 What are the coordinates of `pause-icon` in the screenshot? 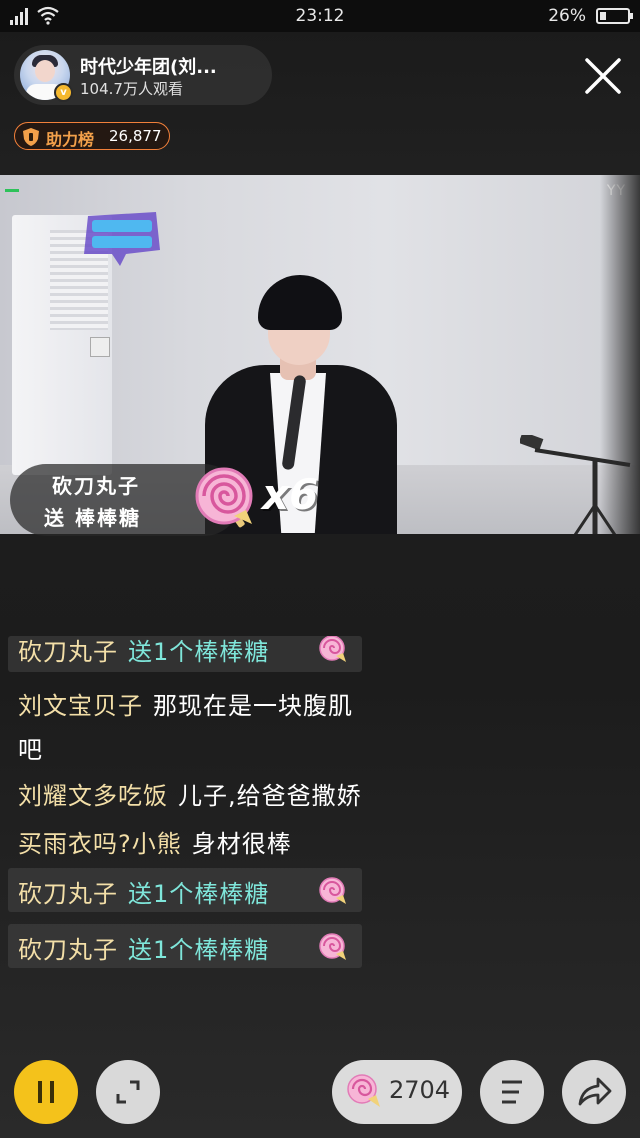 It's located at (40, 1092).